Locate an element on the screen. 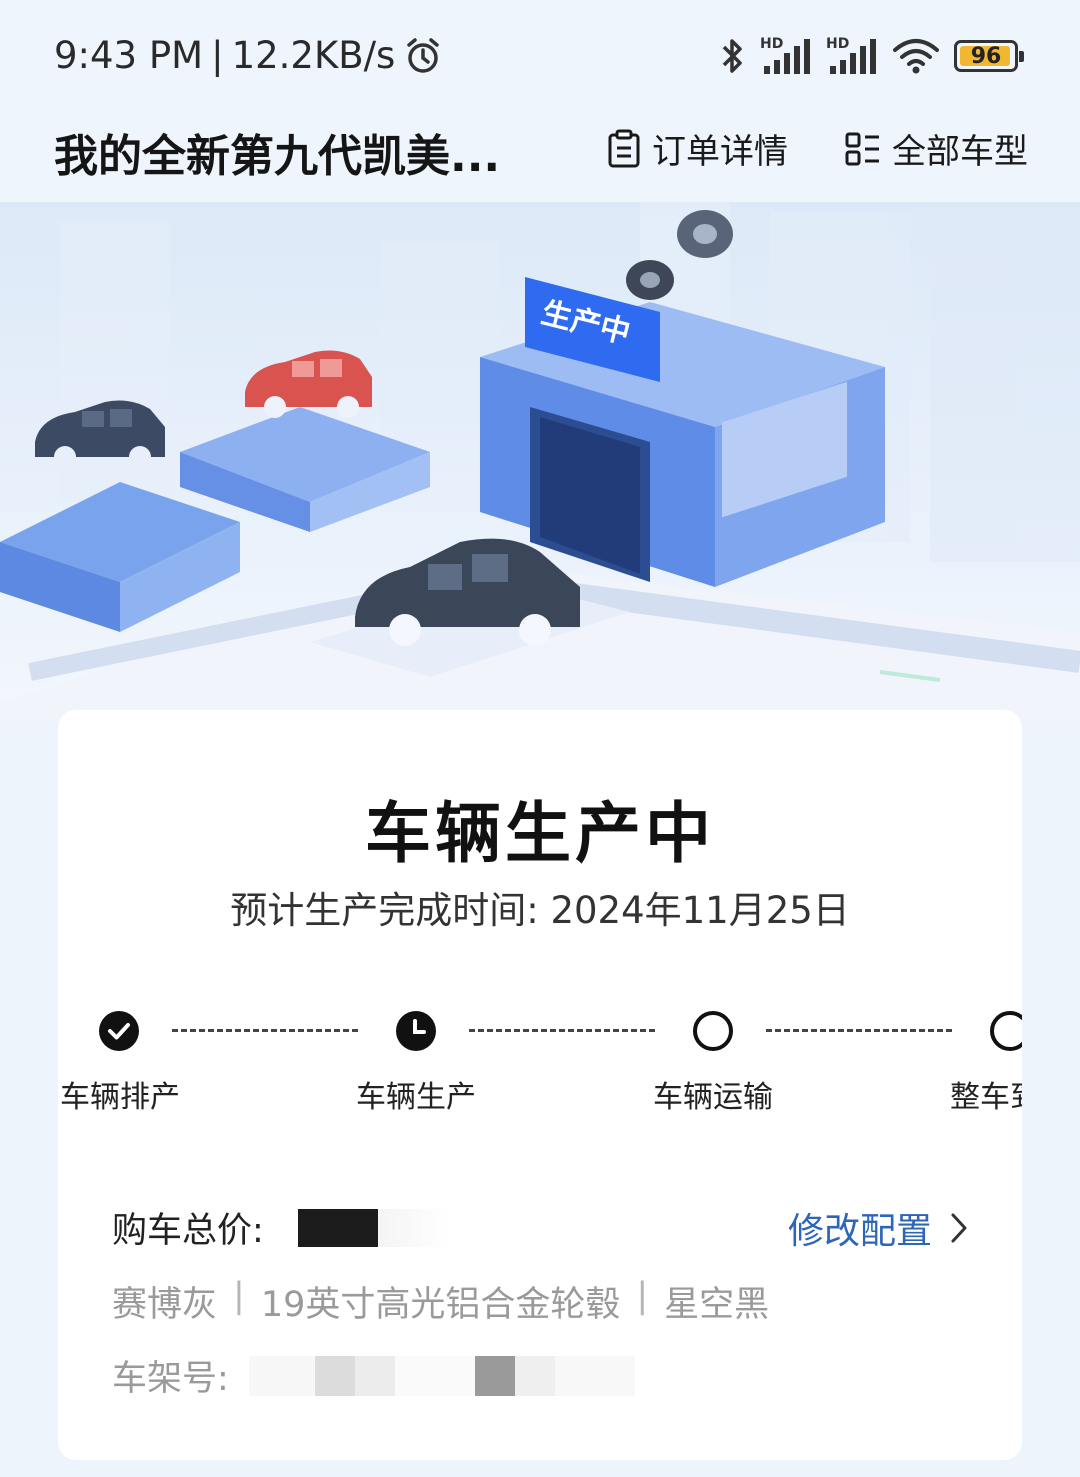 The width and height of the screenshot is (1080, 1477). all-models-label: 全部车型 is located at coordinates (960, 152).